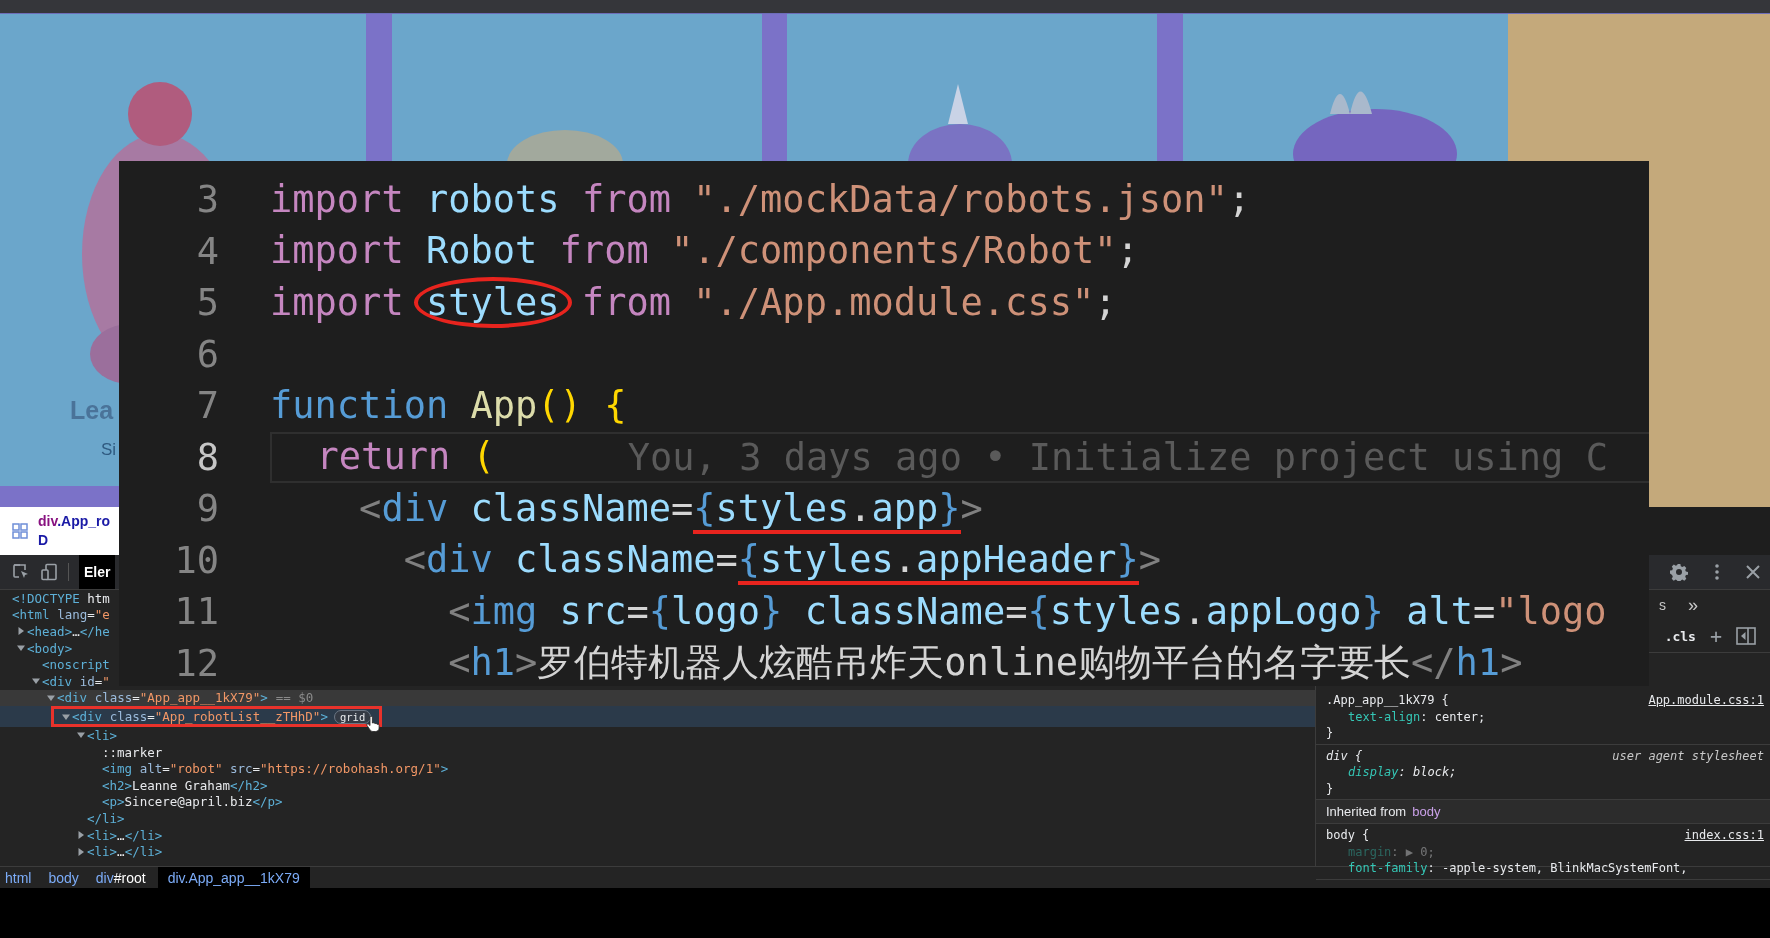  What do you see at coordinates (760, 199) in the screenshot?
I see `code-line: import robots from "./mockData/robots.json";` at bounding box center [760, 199].